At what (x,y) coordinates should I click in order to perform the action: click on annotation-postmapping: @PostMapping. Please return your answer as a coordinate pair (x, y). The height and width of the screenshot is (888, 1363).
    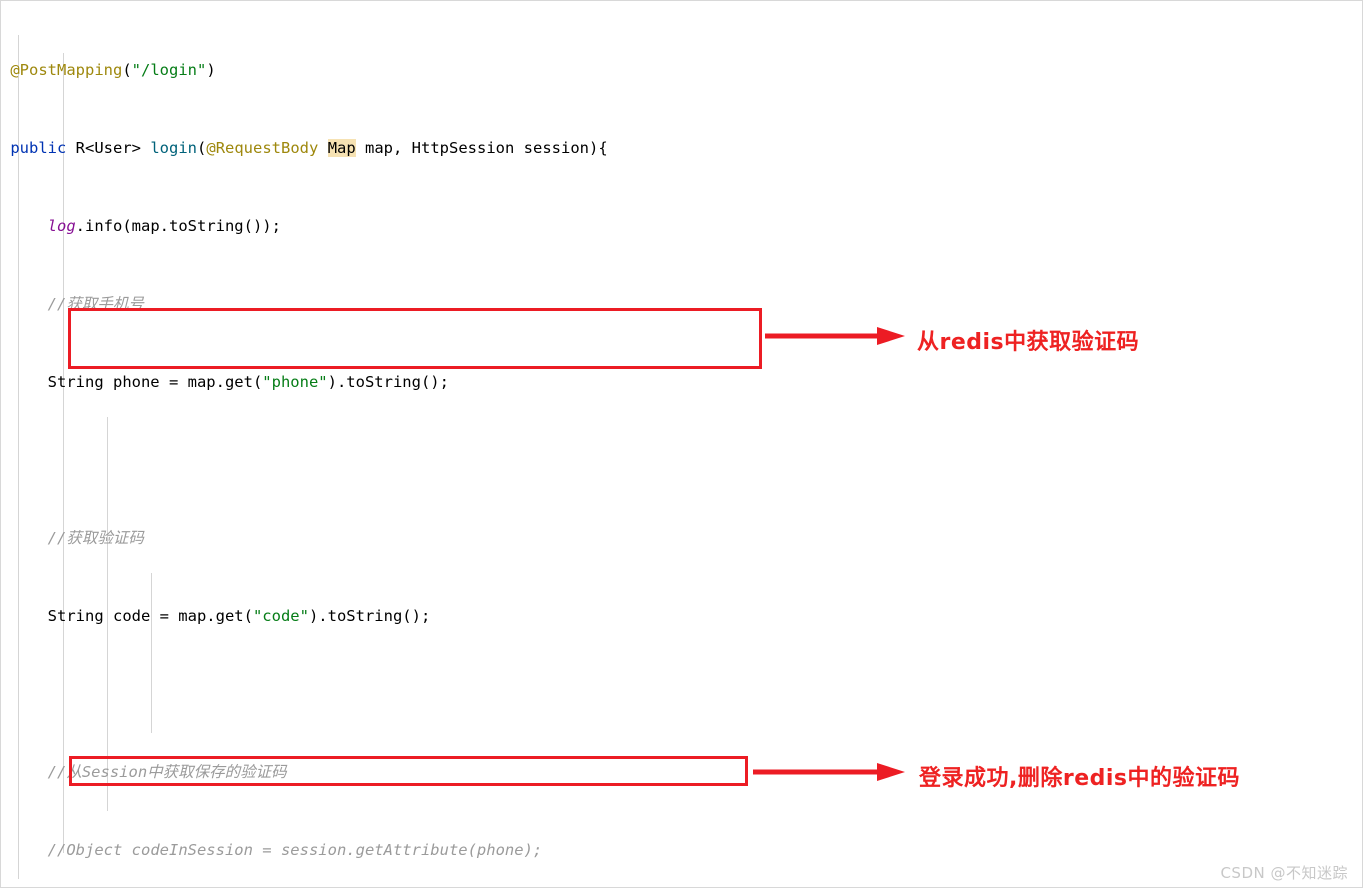
    Looking at the image, I should click on (66, 70).